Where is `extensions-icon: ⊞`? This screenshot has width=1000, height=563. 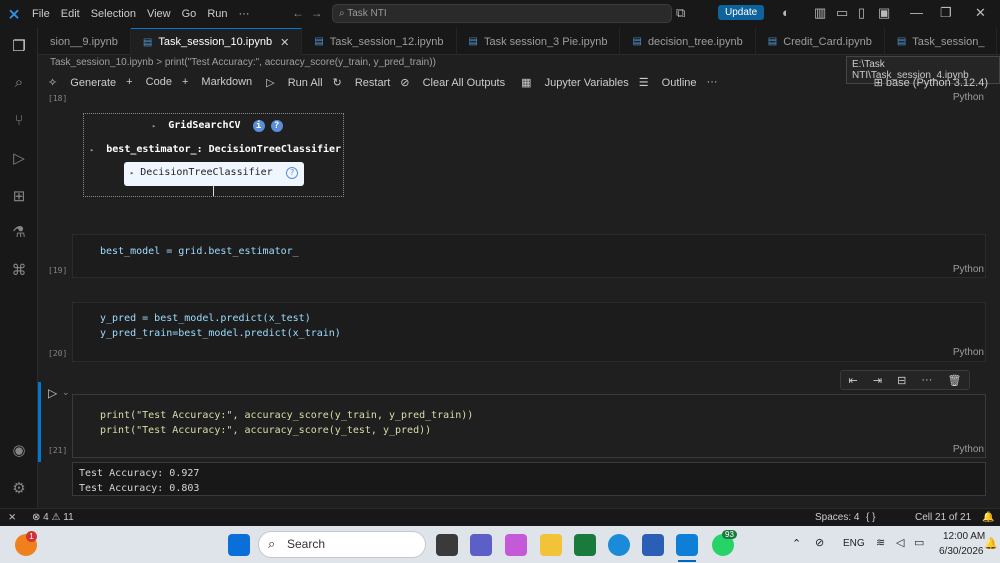 extensions-icon: ⊞ is located at coordinates (19, 196).